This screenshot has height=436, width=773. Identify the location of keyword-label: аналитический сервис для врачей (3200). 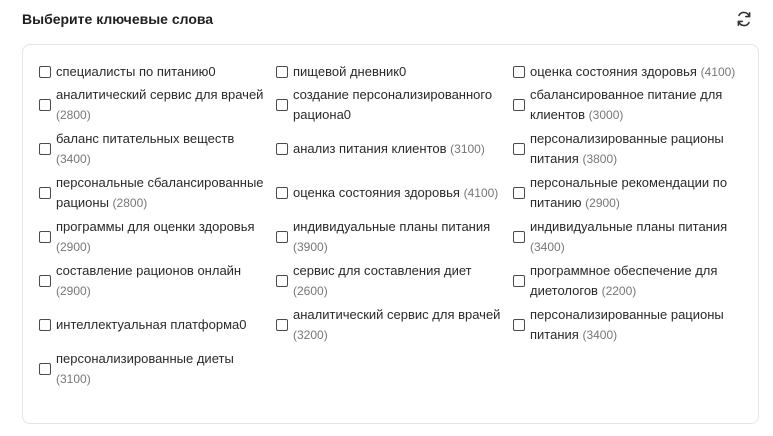
(403, 325).